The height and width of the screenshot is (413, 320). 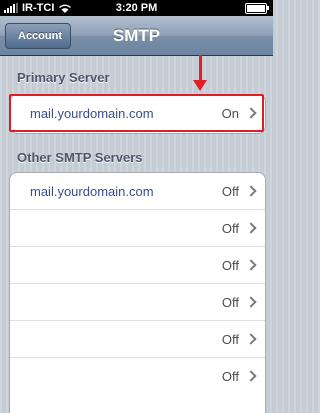 I want to click on page-title: SMTP, so click(x=136, y=35).